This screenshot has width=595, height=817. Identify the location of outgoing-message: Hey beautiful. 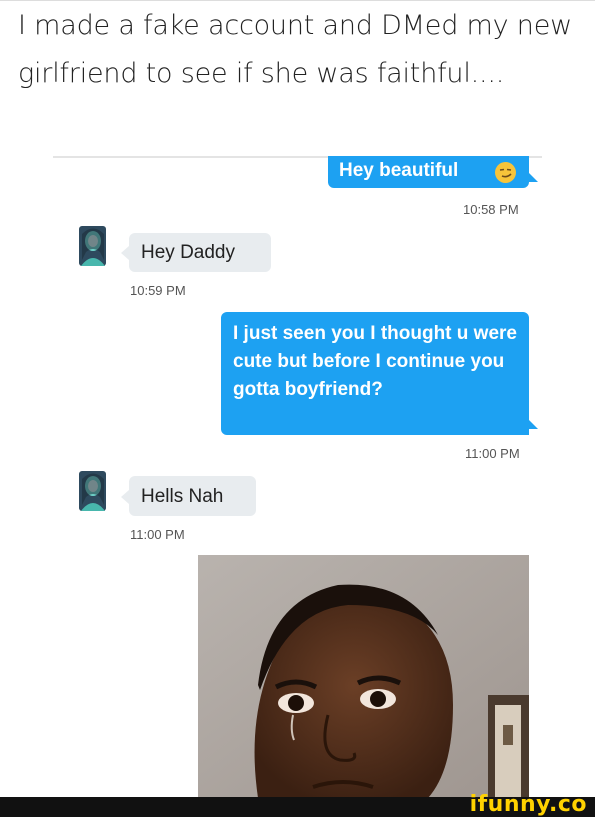
(428, 172).